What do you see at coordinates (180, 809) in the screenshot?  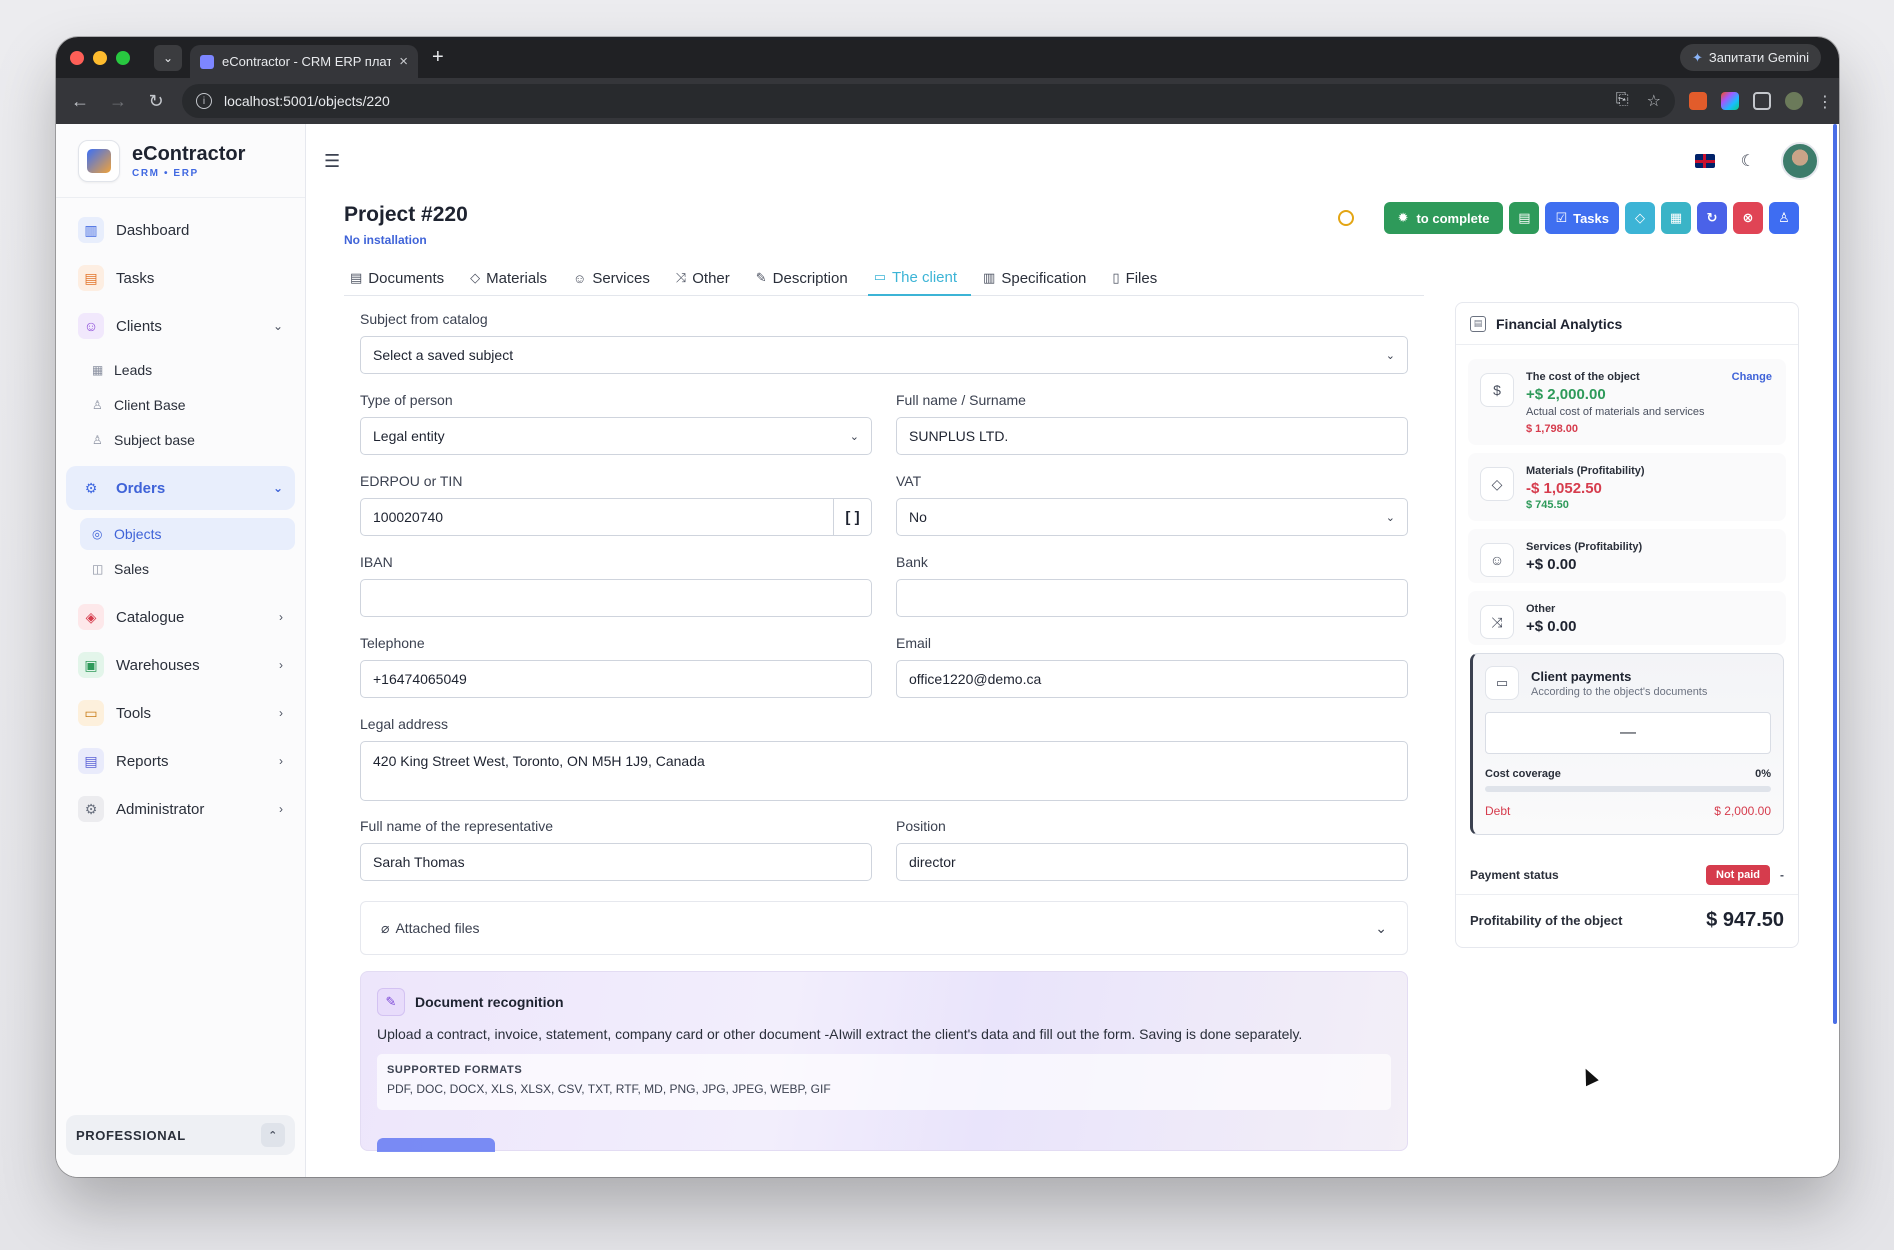 I see `sidebar-item-administrator: ⚙ Administrator ›` at bounding box center [180, 809].